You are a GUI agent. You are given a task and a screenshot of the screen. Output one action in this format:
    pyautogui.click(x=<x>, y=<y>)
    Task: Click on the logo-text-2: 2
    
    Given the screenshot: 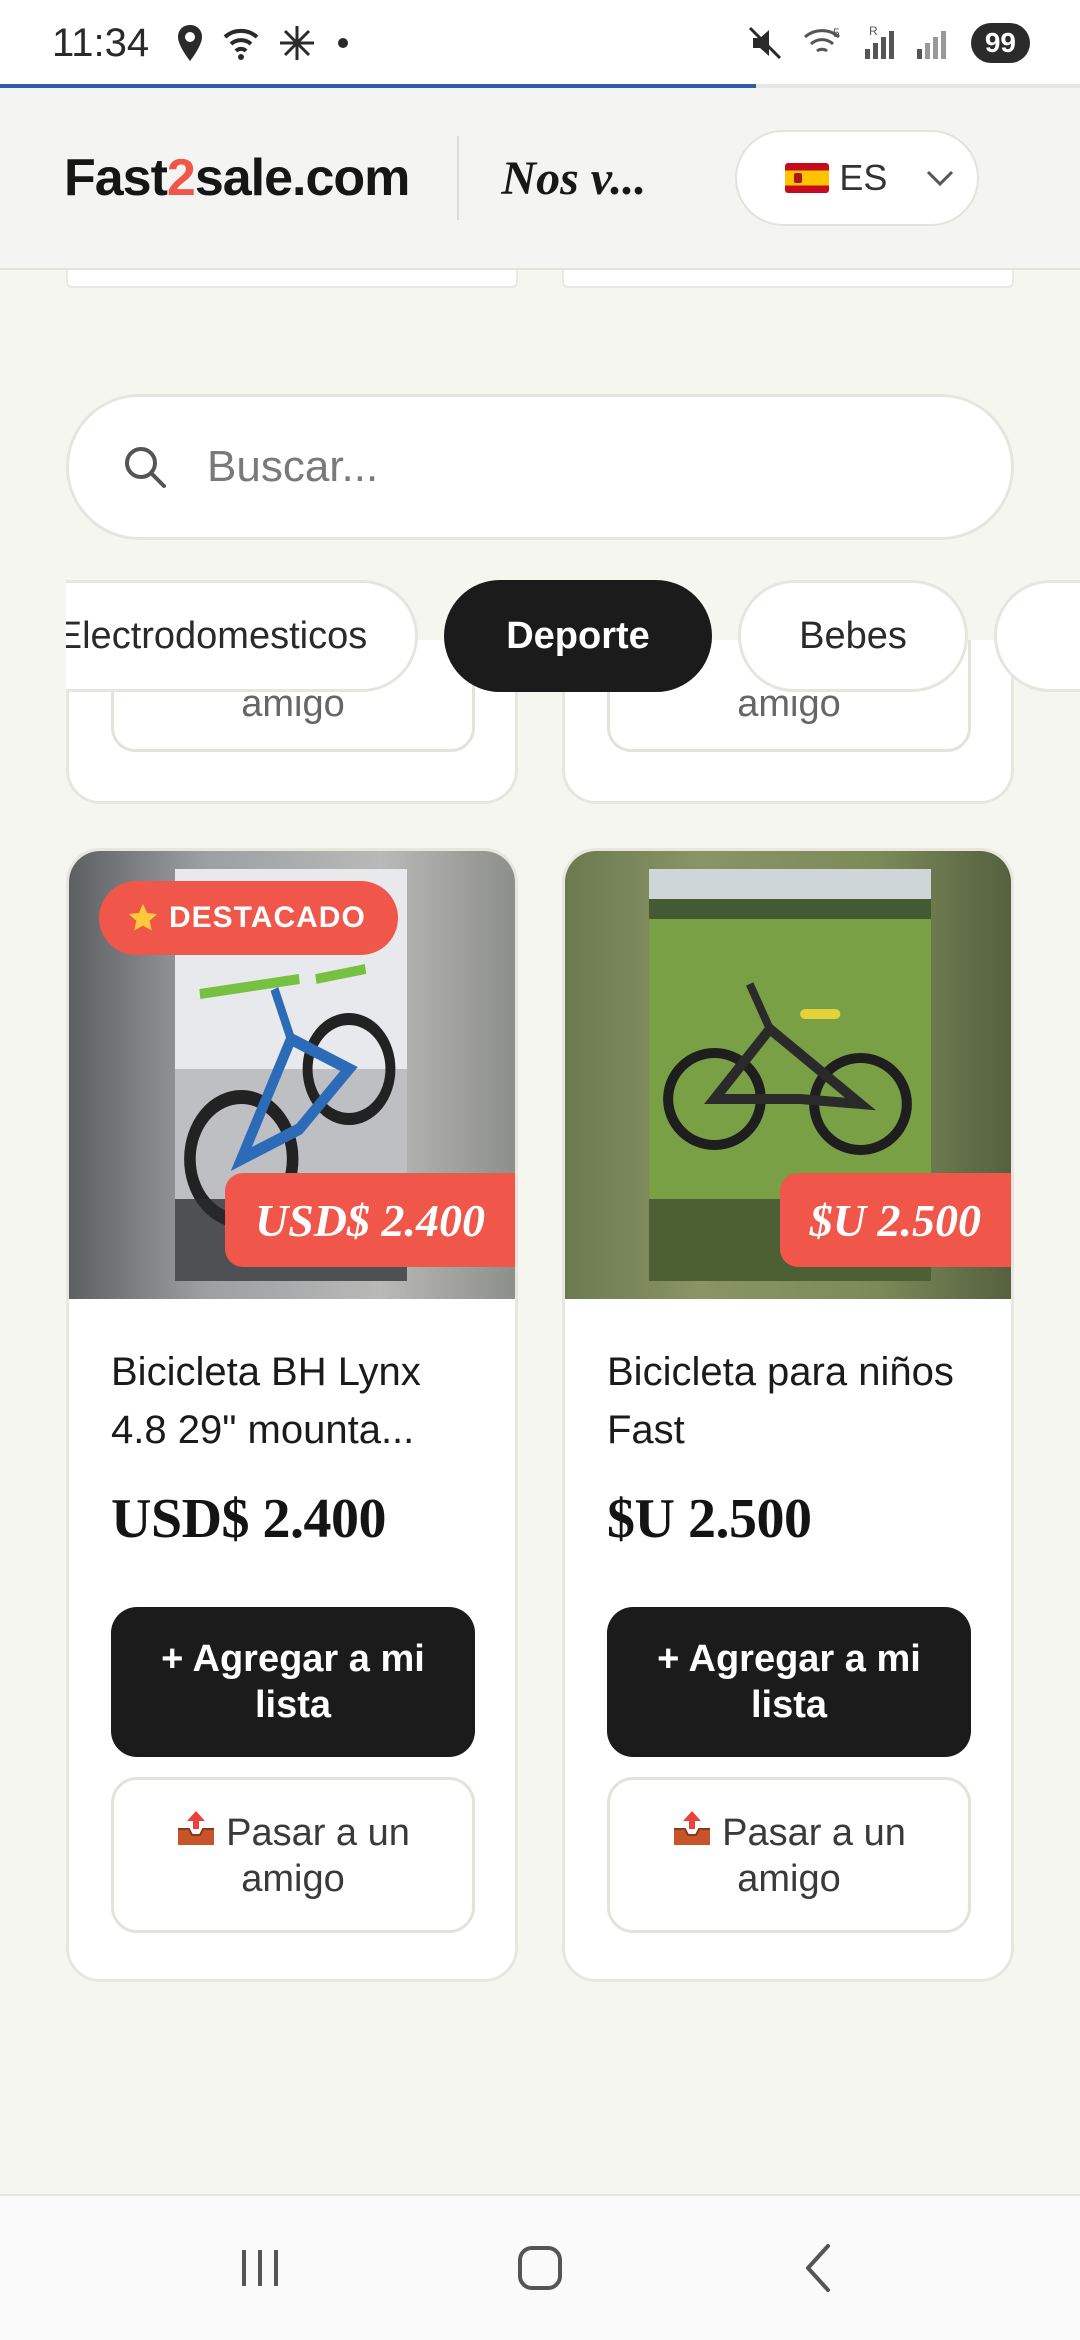 What is the action you would take?
    pyautogui.click(x=181, y=178)
    